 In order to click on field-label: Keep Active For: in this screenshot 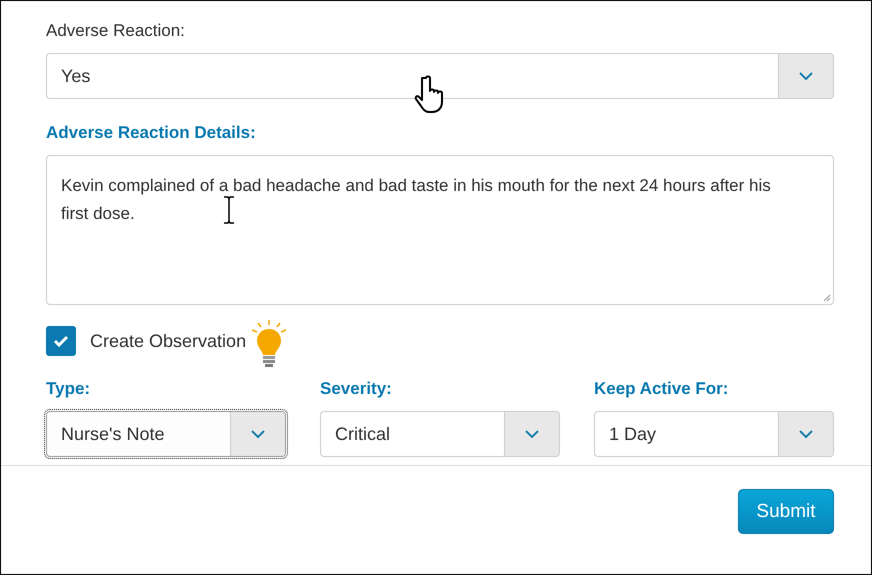, I will do `click(662, 389)`.